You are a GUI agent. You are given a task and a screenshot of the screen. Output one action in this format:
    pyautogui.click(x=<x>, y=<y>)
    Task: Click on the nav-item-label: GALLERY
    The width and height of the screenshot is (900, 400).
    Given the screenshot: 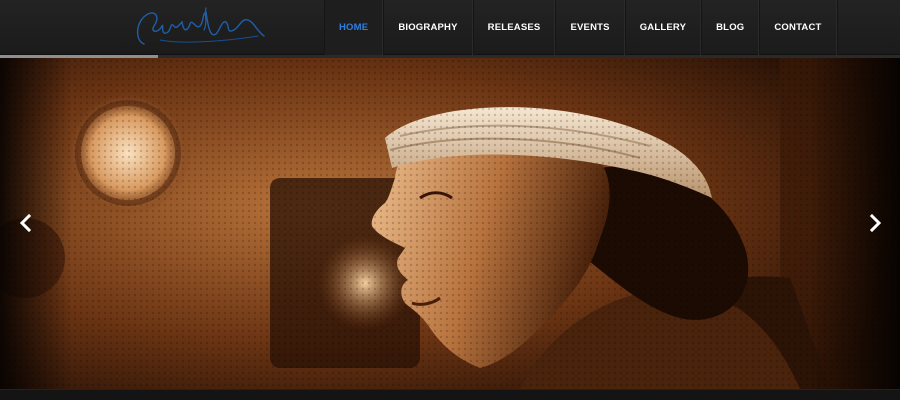 What is the action you would take?
    pyautogui.click(x=663, y=27)
    